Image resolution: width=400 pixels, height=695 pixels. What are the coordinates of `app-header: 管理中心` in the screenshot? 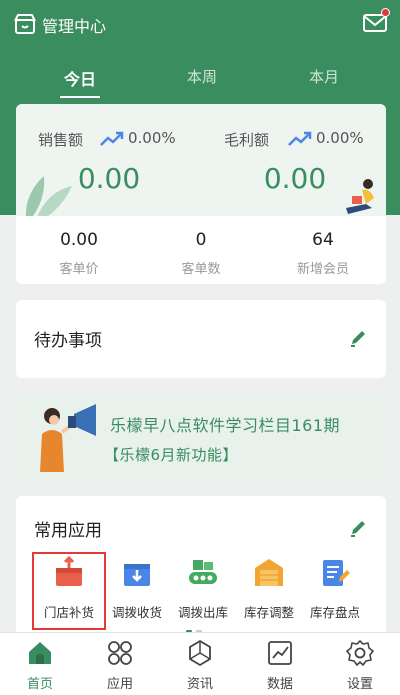 It's located at (200, 24).